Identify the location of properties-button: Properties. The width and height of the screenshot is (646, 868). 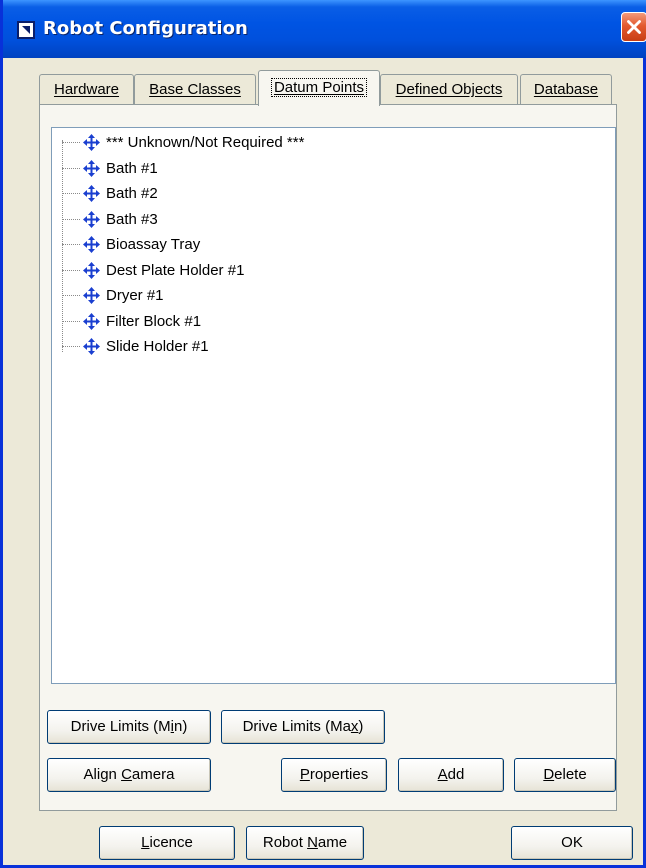
(334, 775).